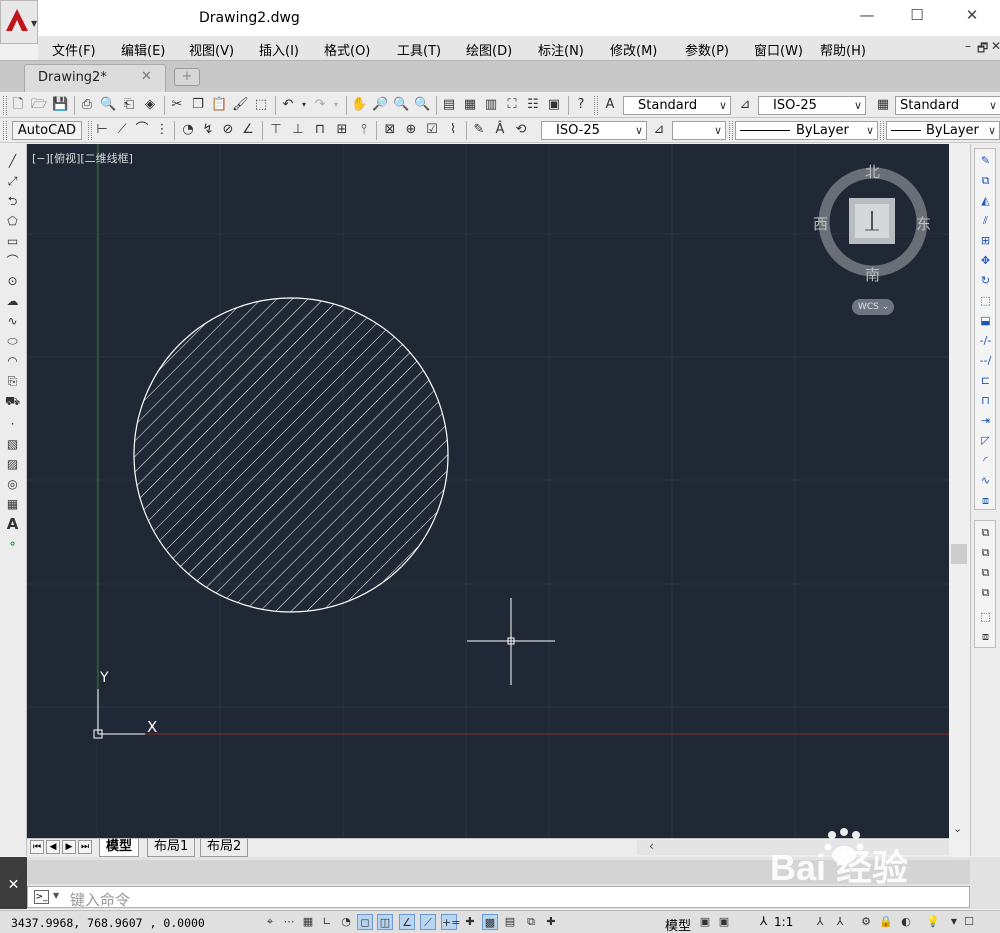  What do you see at coordinates (37, 847) in the screenshot?
I see `first-layout-icon: ⏮` at bounding box center [37, 847].